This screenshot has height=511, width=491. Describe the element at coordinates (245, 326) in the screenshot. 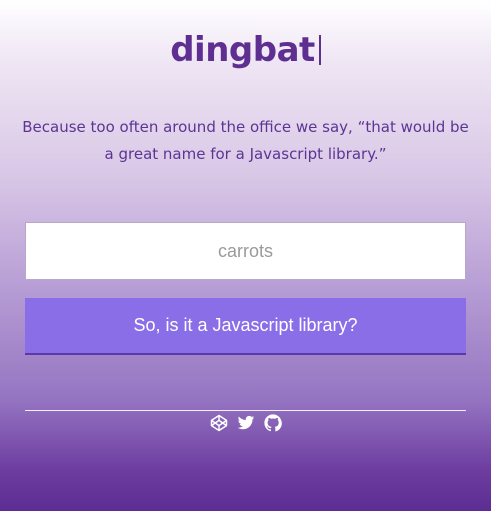

I see `check-library-button: So, is it a Javascript library?` at that location.